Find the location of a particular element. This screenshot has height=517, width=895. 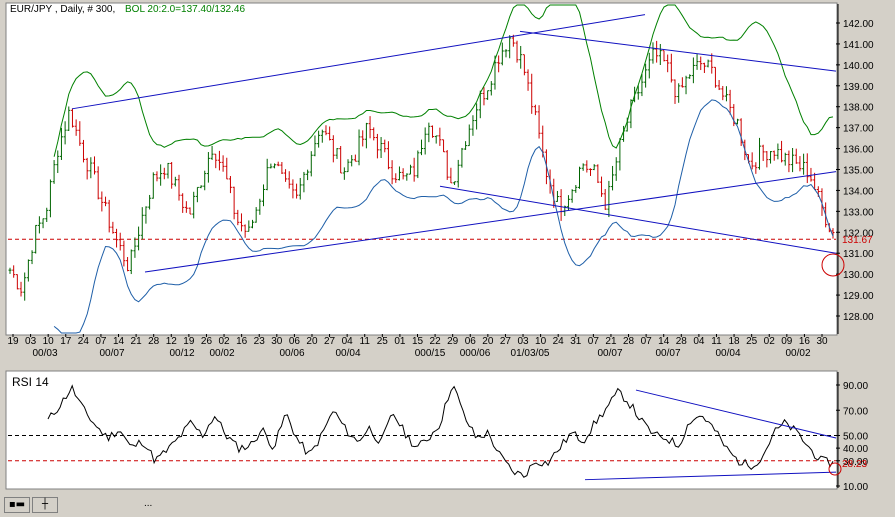

x-tick-label: 26 is located at coordinates (207, 341).